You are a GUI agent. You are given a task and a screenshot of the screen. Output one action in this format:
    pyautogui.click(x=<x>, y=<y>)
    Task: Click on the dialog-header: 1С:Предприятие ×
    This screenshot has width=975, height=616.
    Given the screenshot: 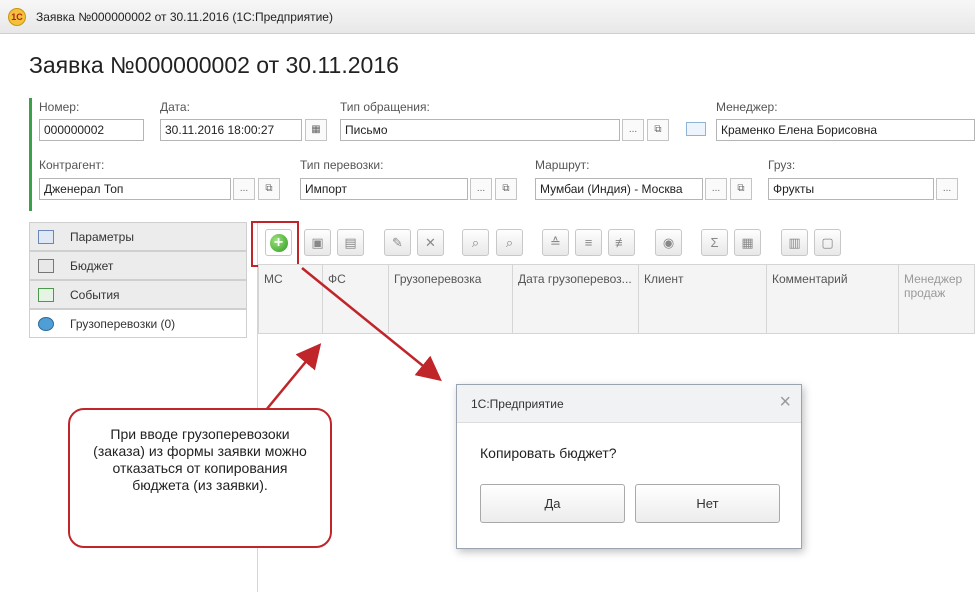 What is the action you would take?
    pyautogui.click(x=629, y=404)
    